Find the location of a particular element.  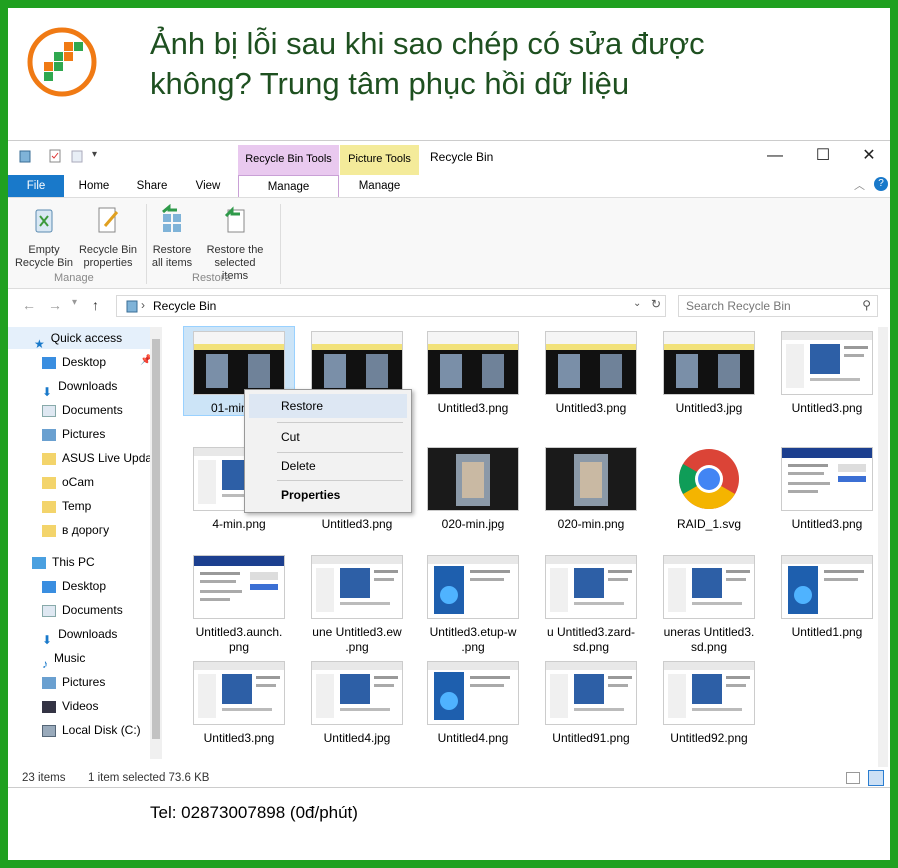

refresh-icon: ↻ is located at coordinates (656, 304).